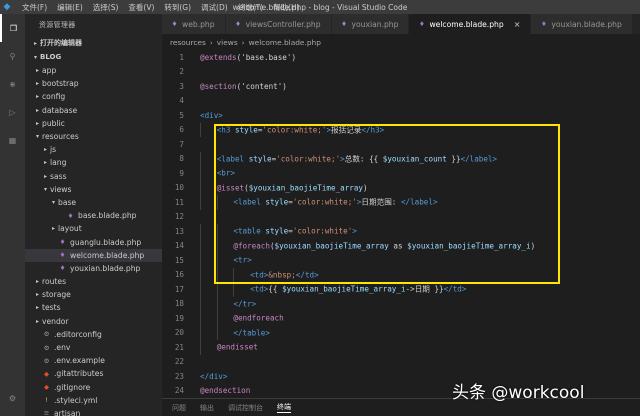 This screenshot has width=640, height=416. Describe the element at coordinates (194, 24) in the screenshot. I see `editor-tab: ♦ web.php` at that location.